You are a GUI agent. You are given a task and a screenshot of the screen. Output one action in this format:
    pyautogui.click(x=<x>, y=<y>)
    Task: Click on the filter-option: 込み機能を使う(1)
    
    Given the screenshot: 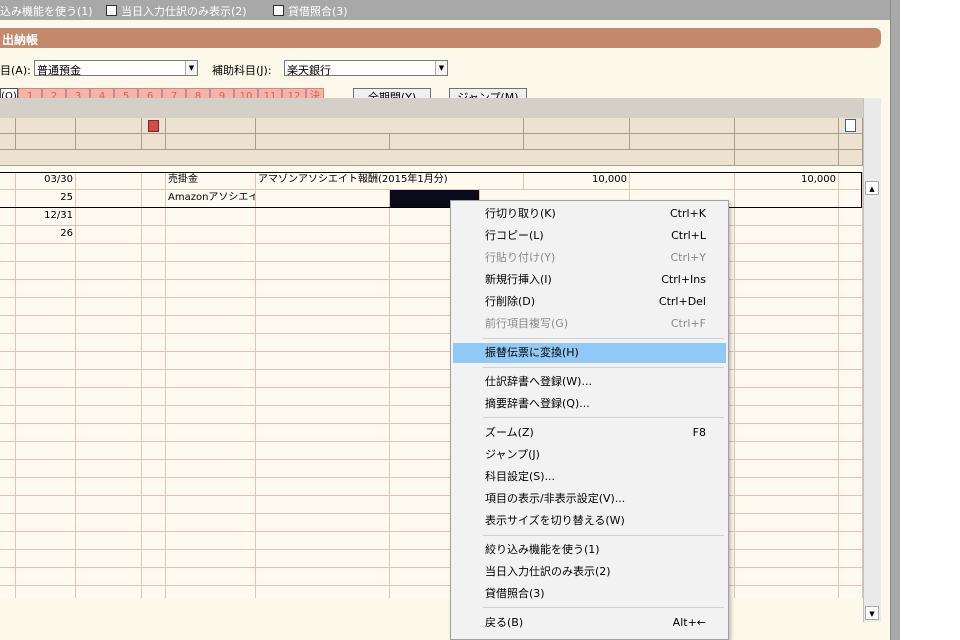 What is the action you would take?
    pyautogui.click(x=46, y=11)
    